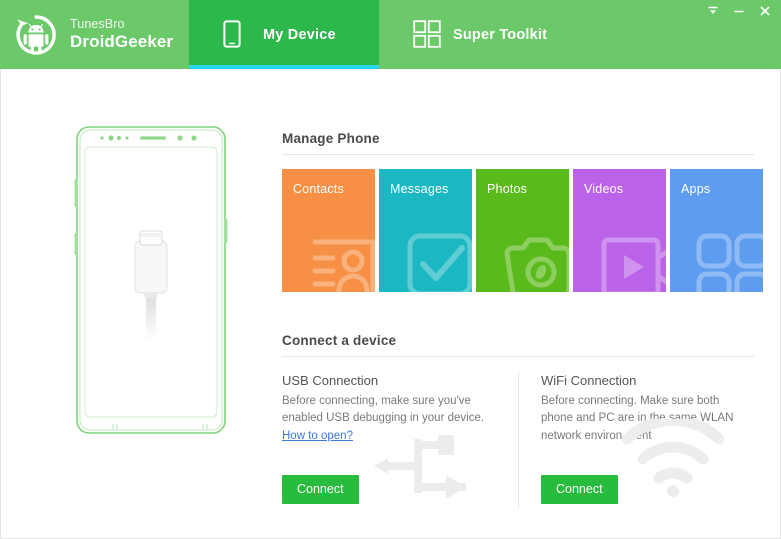  Describe the element at coordinates (728, 260) in the screenshot. I see `apps-grid-icon` at that location.